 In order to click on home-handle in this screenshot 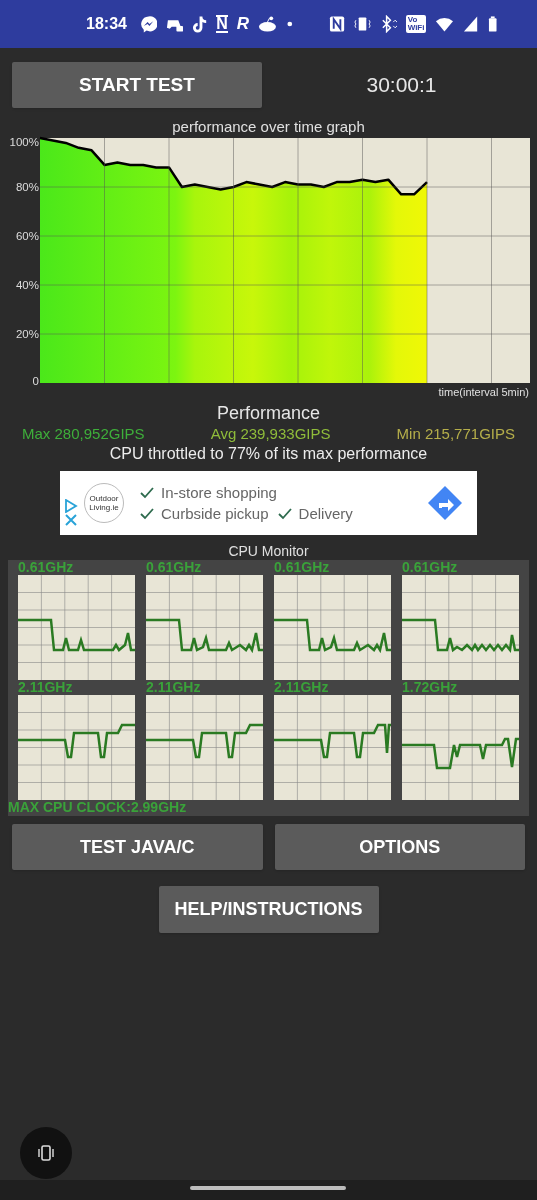, I will do `click(268, 1188)`.